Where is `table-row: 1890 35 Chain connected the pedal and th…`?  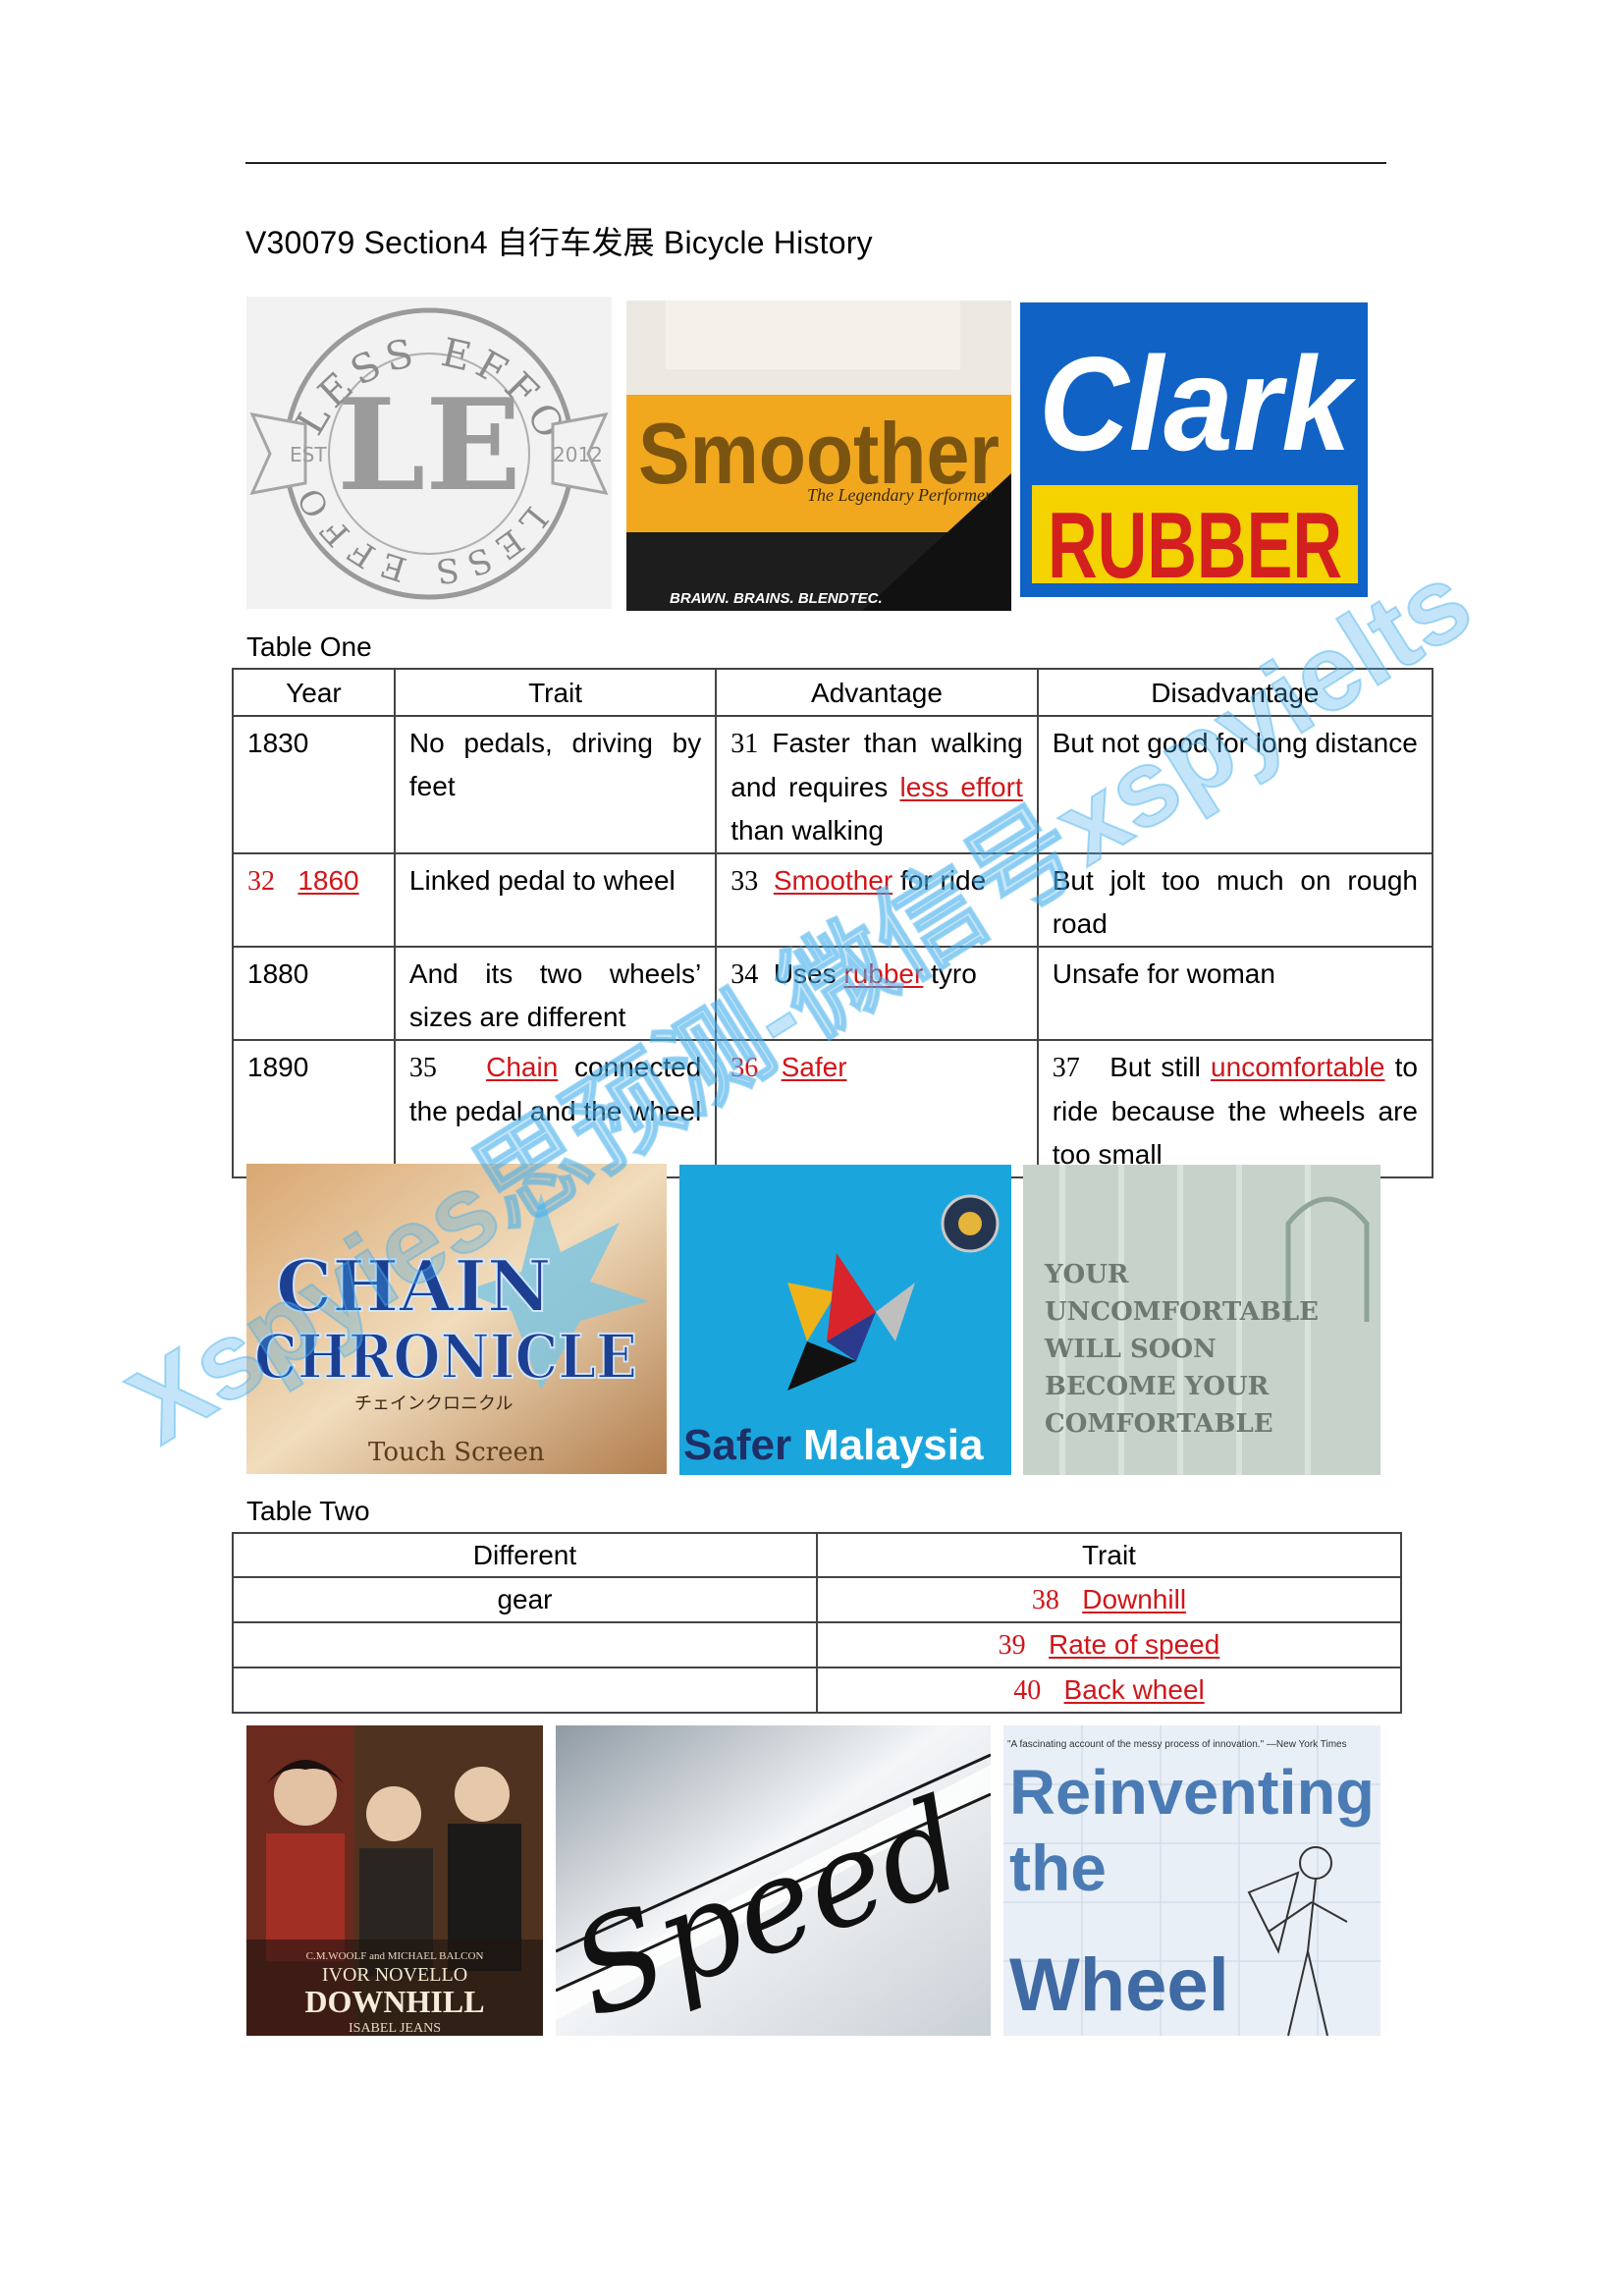 table-row: 1890 35 Chain connected the pedal and th… is located at coordinates (833, 1108).